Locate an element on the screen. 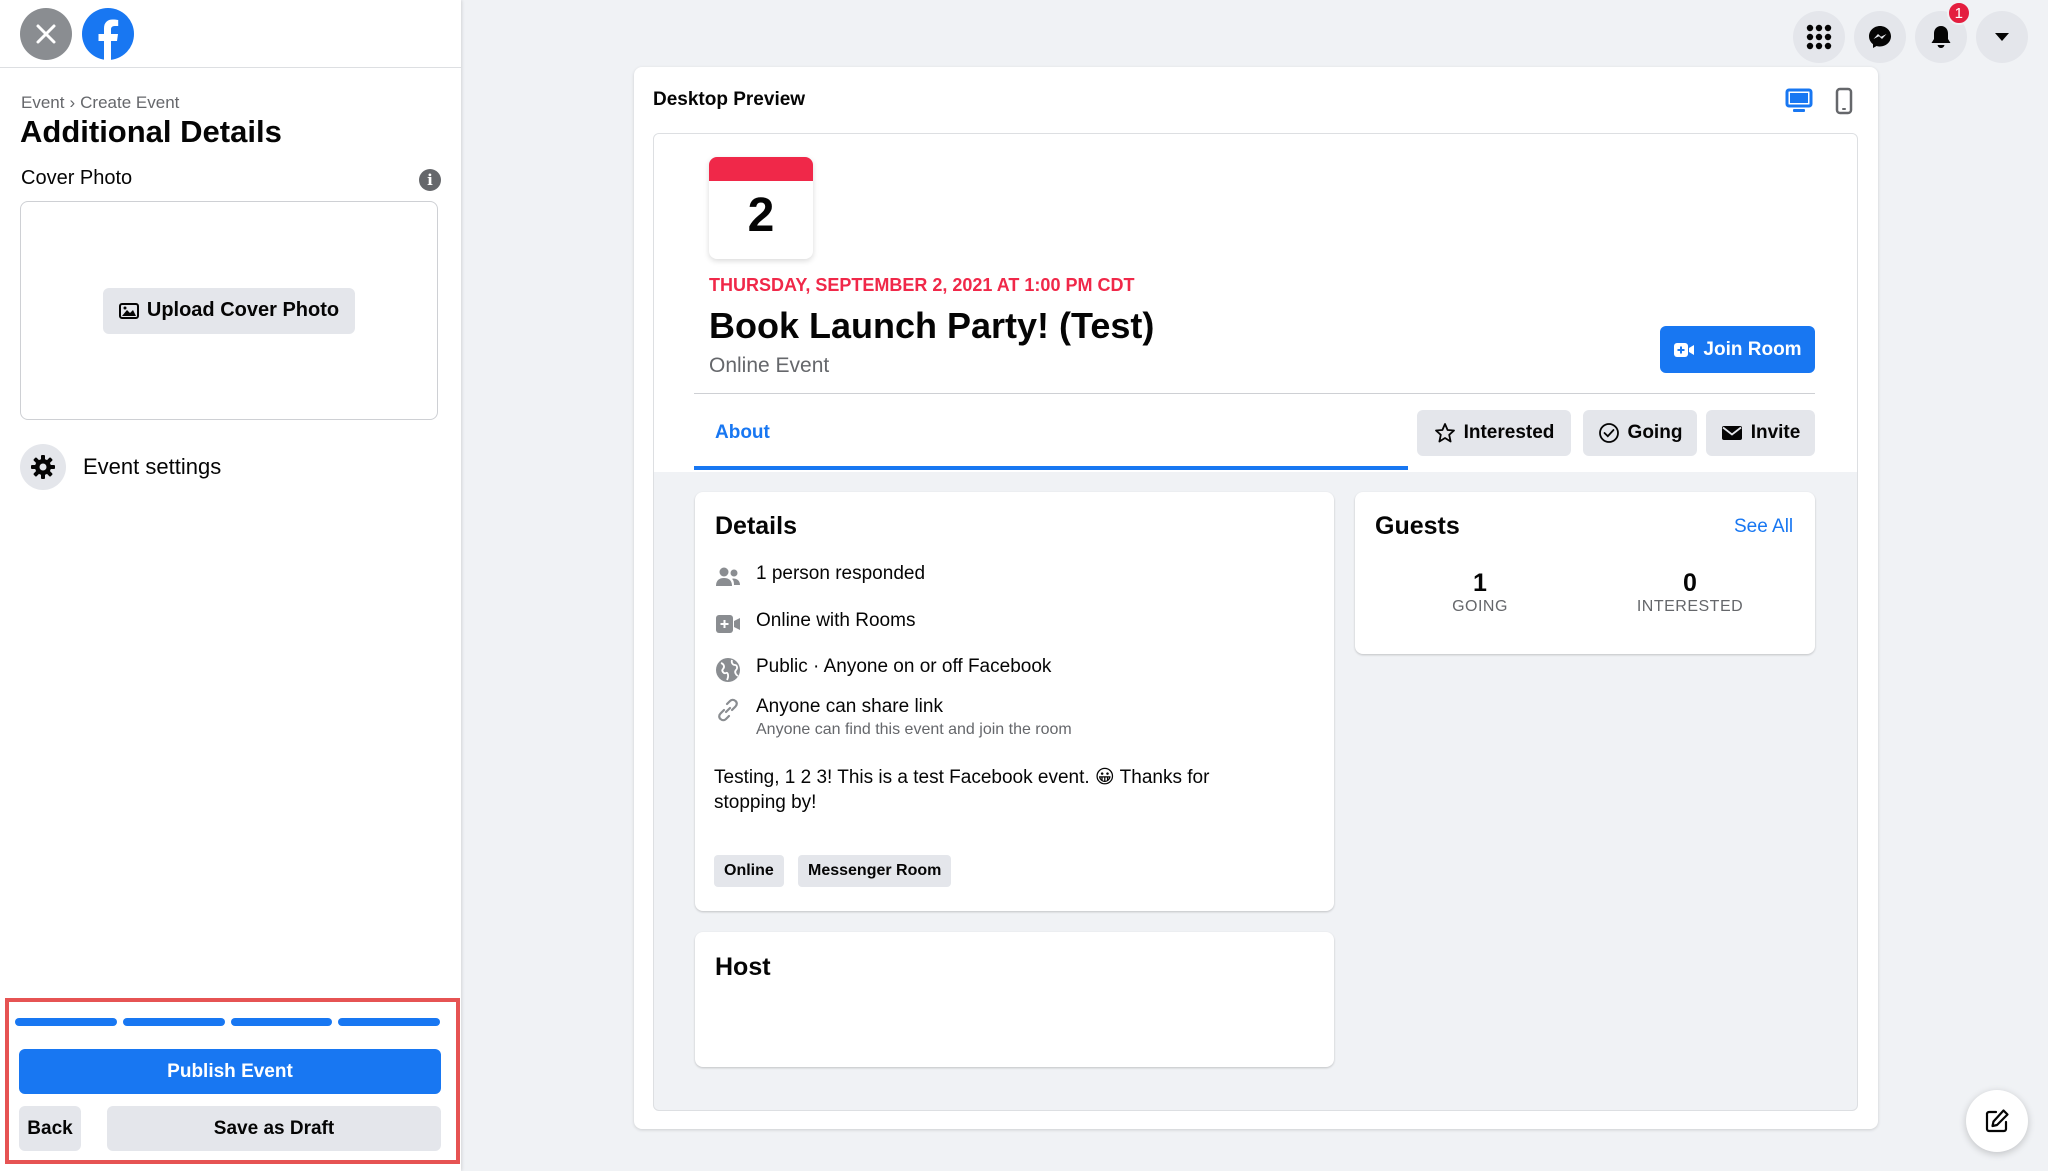 The image size is (2048, 1171). account-menu-button is located at coordinates (2002, 37).